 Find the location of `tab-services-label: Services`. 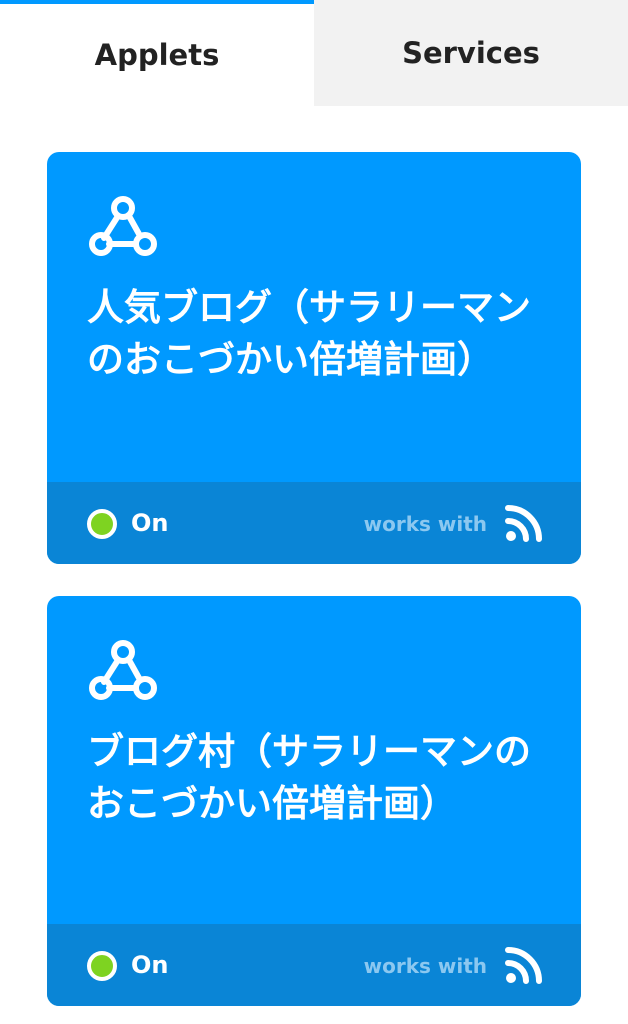

tab-services-label: Services is located at coordinates (471, 53).